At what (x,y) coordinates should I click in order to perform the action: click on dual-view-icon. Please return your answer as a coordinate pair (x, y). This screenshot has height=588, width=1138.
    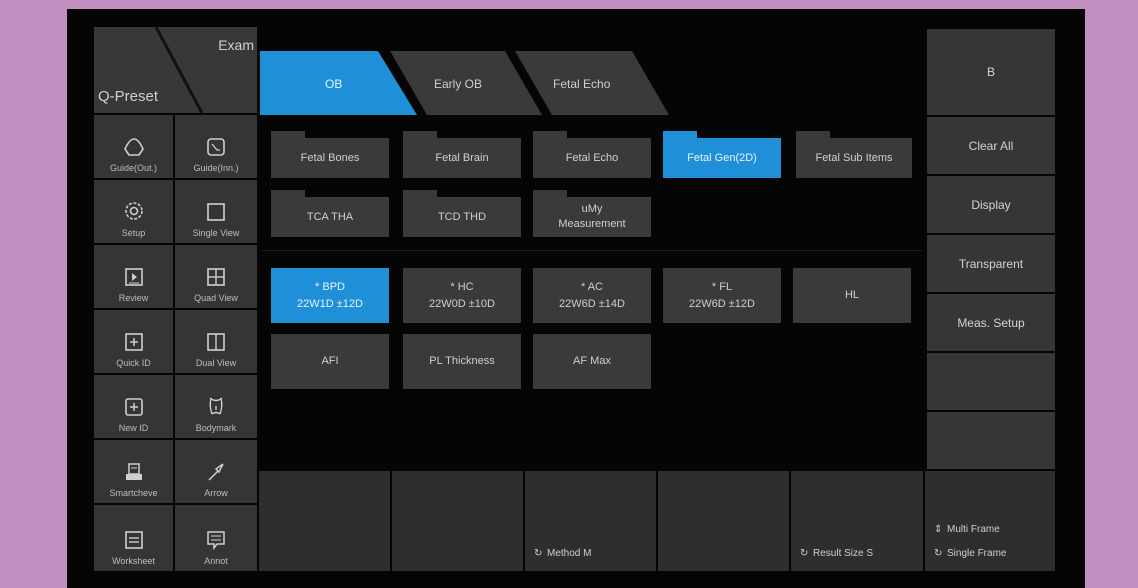
    Looking at the image, I should click on (216, 342).